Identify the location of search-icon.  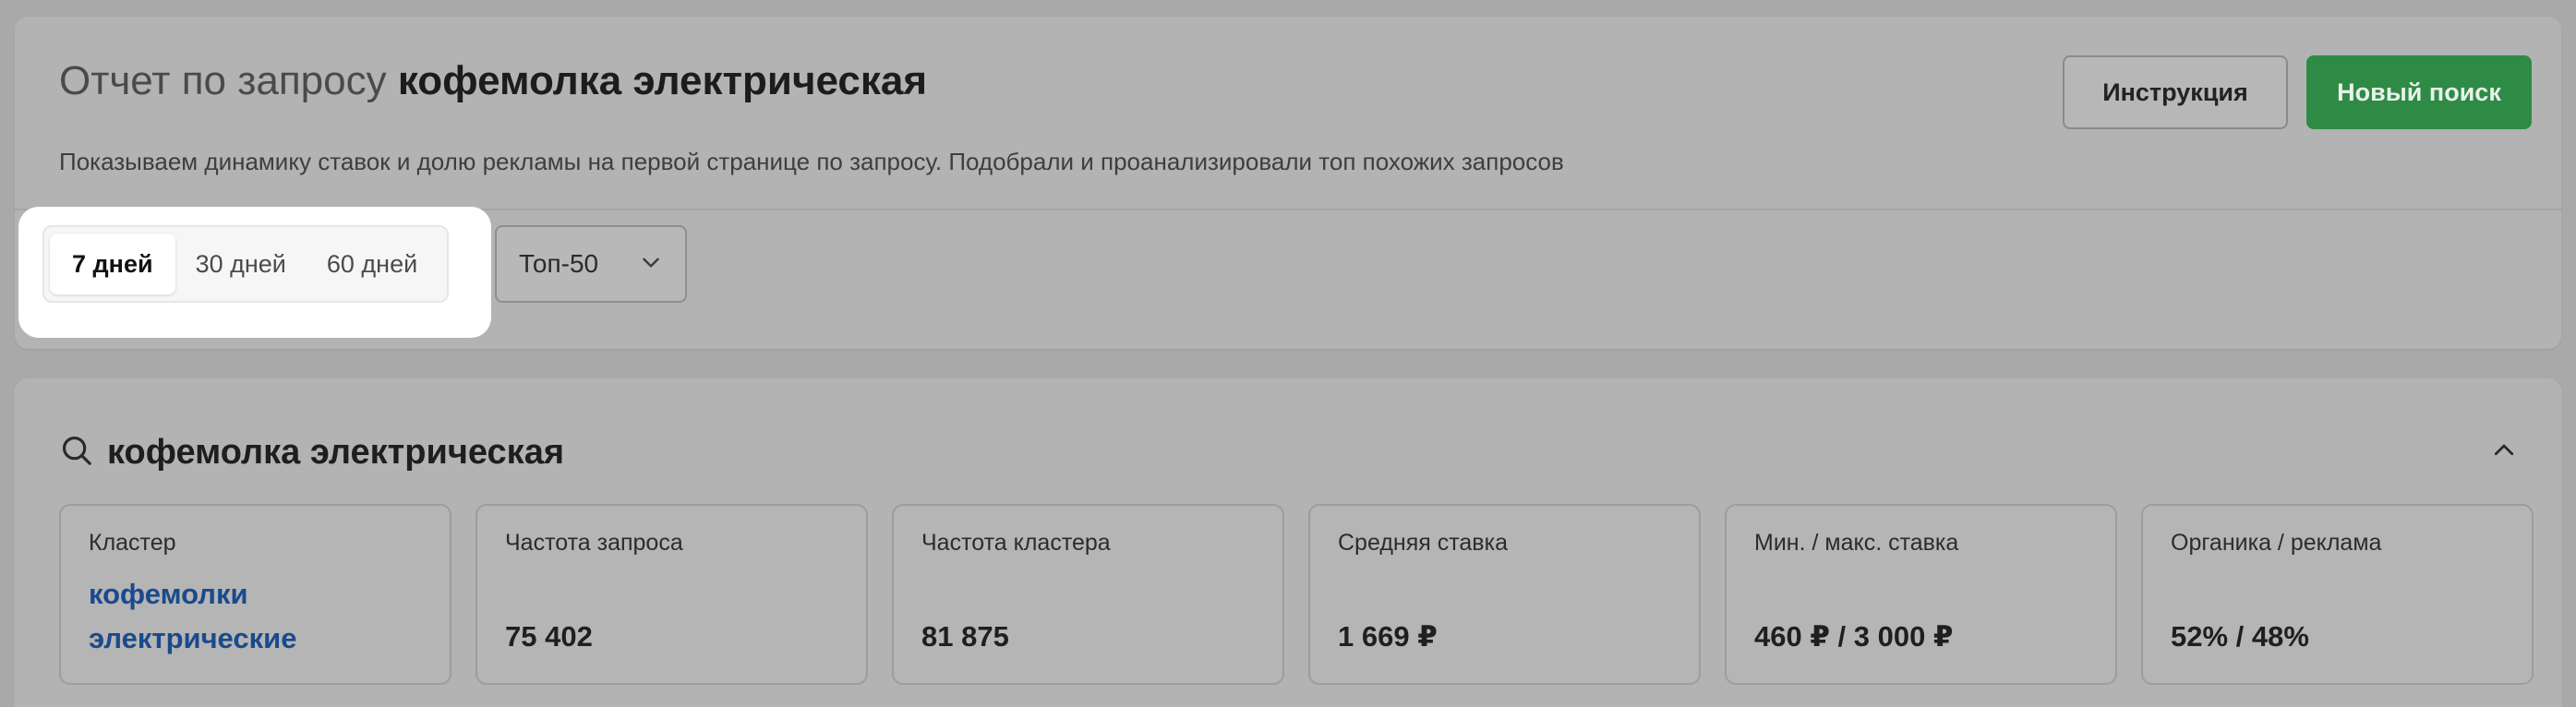
(76, 453).